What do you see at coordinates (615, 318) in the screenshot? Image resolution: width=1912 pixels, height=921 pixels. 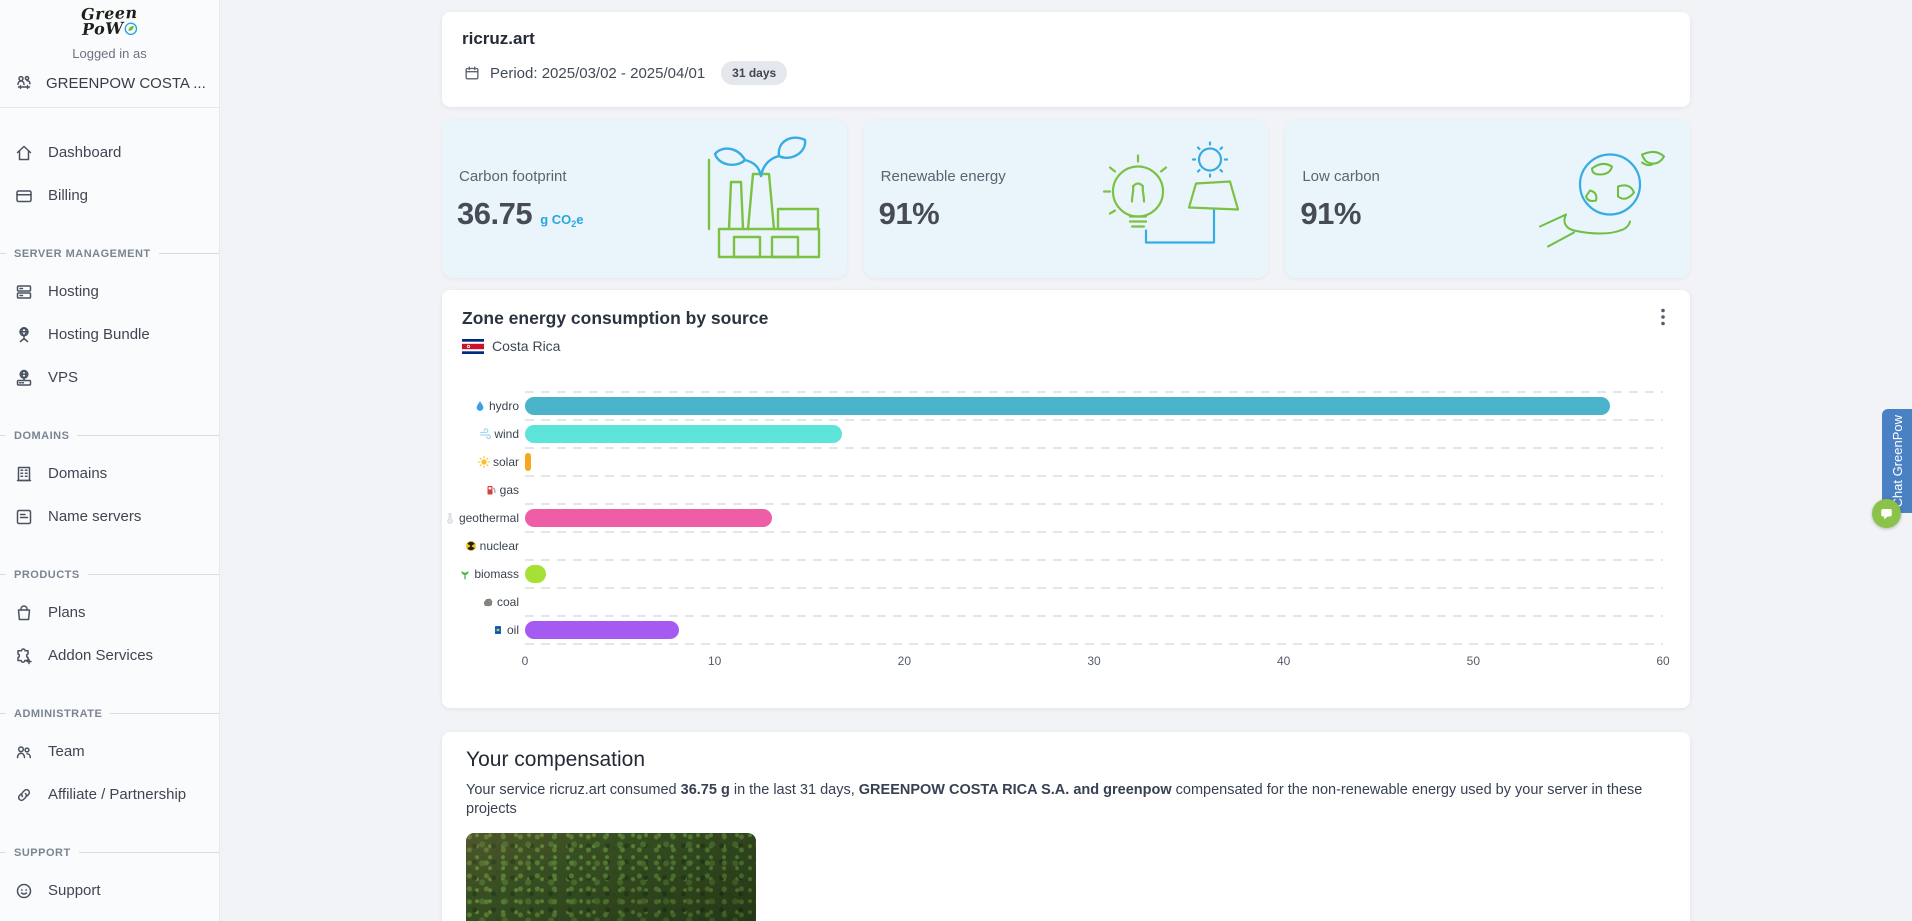 I see `chart-title: Zone energy consumption by source` at bounding box center [615, 318].